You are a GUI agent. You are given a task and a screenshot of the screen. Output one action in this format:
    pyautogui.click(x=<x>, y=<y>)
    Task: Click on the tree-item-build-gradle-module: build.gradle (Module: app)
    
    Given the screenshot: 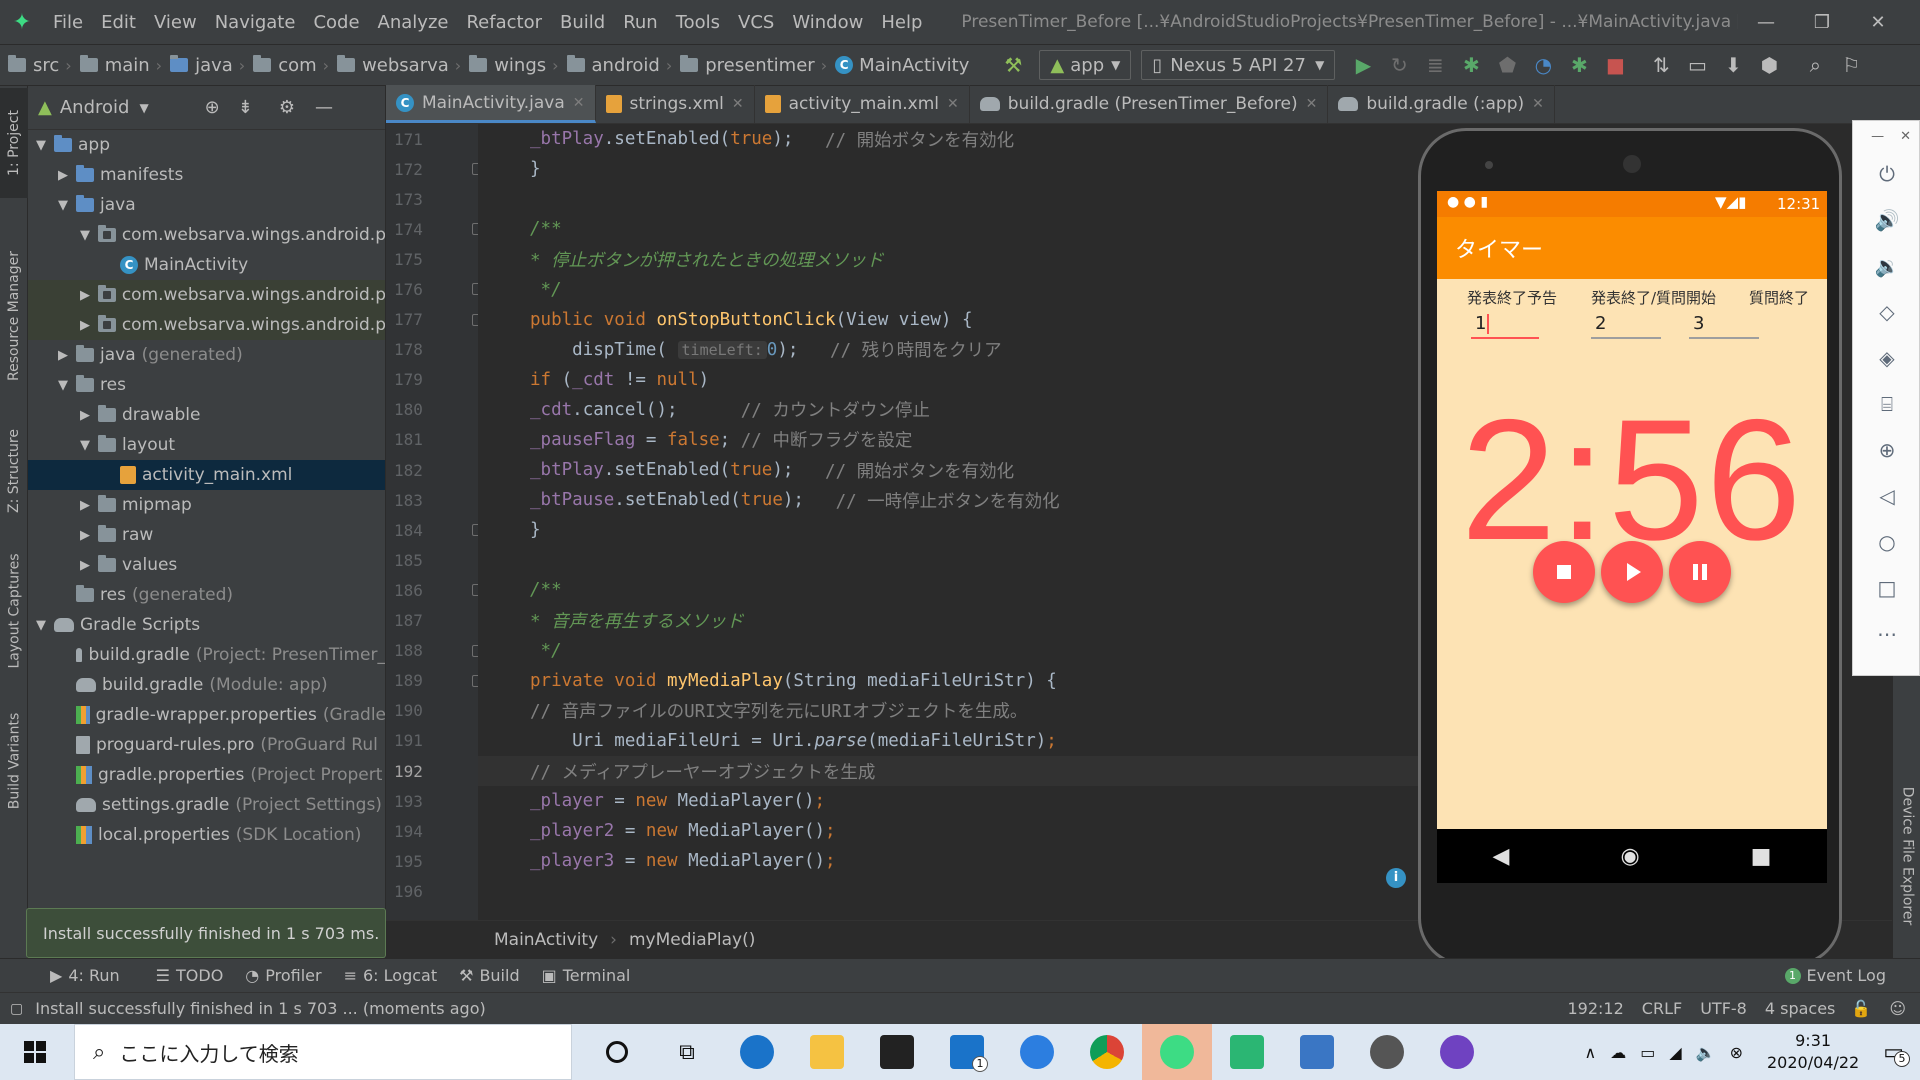 What is the action you would take?
    pyautogui.click(x=206, y=685)
    